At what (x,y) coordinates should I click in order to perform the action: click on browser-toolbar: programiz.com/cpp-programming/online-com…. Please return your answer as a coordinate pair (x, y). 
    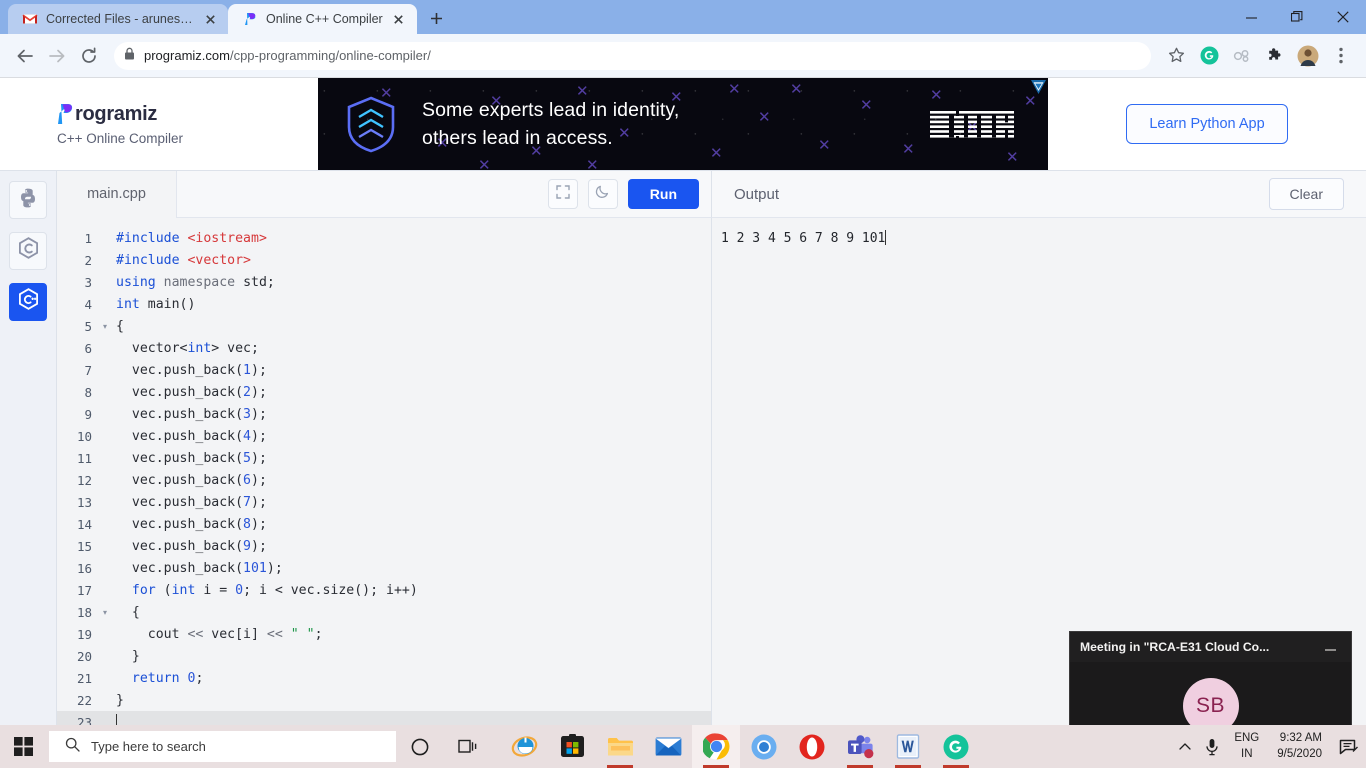
    Looking at the image, I should click on (683, 56).